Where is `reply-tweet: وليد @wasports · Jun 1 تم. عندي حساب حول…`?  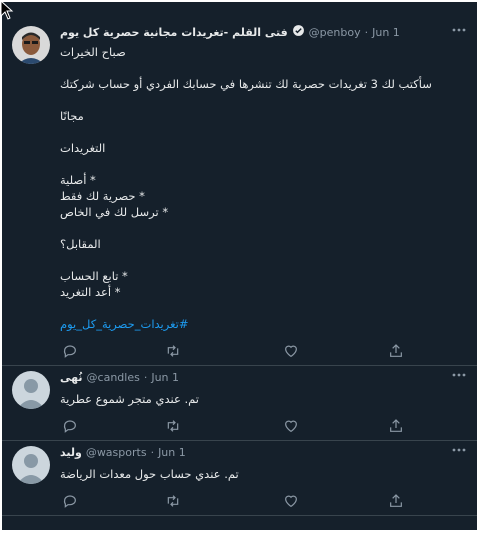
reply-tweet: وليد @wasports · Jun 1 تم. عندي حساب حول… is located at coordinates (239, 478).